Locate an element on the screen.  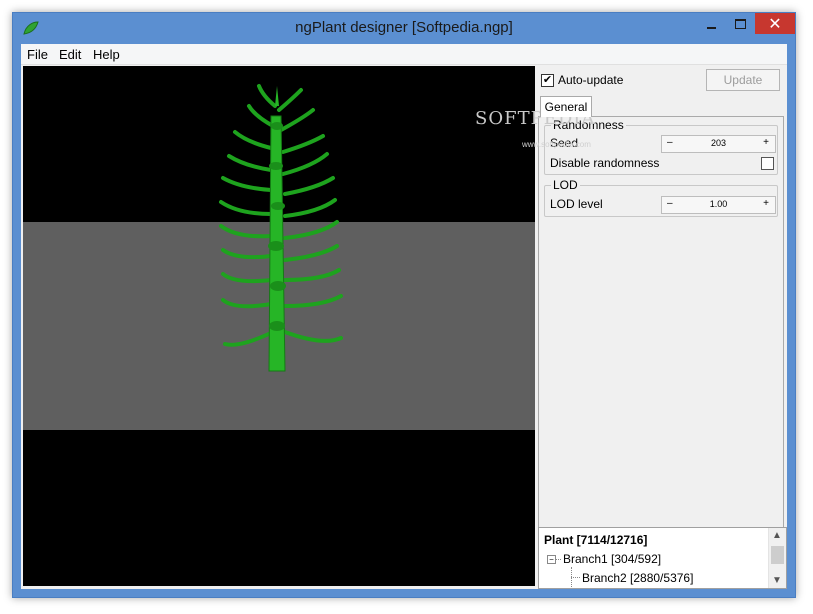
disable-randomness-checkbox is located at coordinates (767, 163).